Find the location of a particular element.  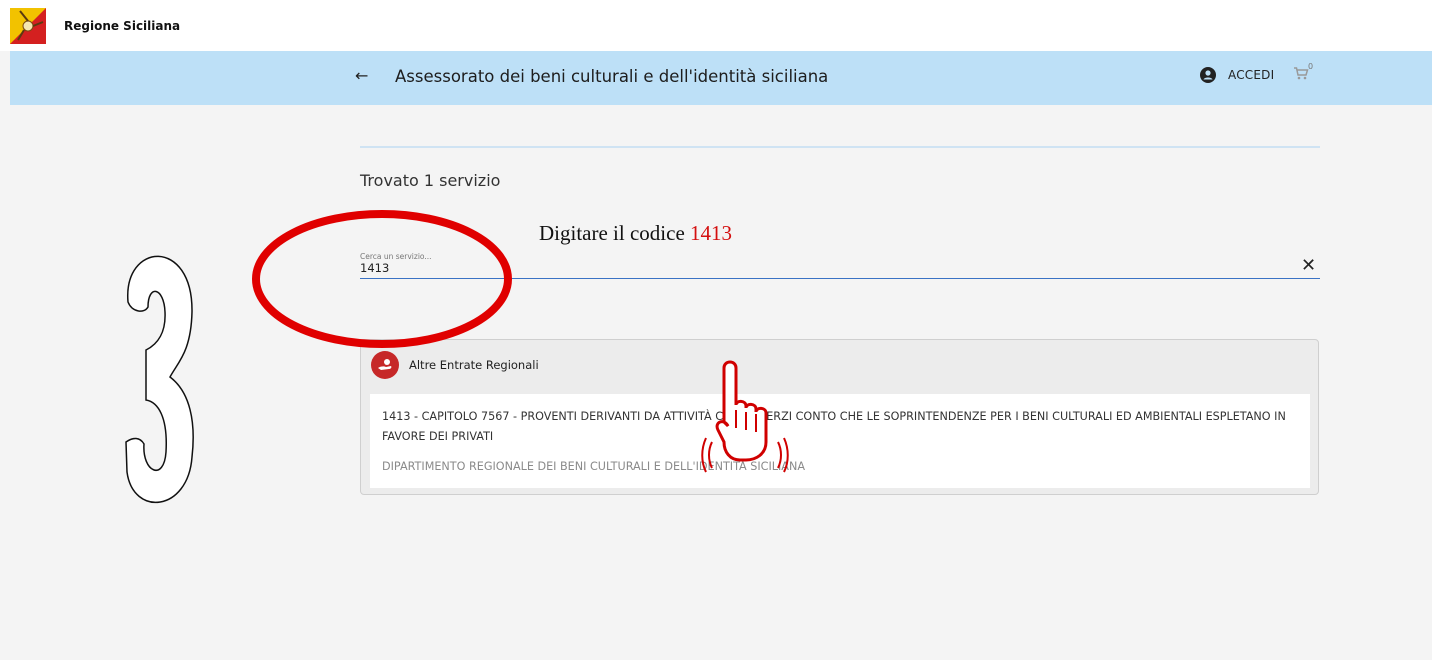

region-name: Regione Siciliana is located at coordinates (122, 26).